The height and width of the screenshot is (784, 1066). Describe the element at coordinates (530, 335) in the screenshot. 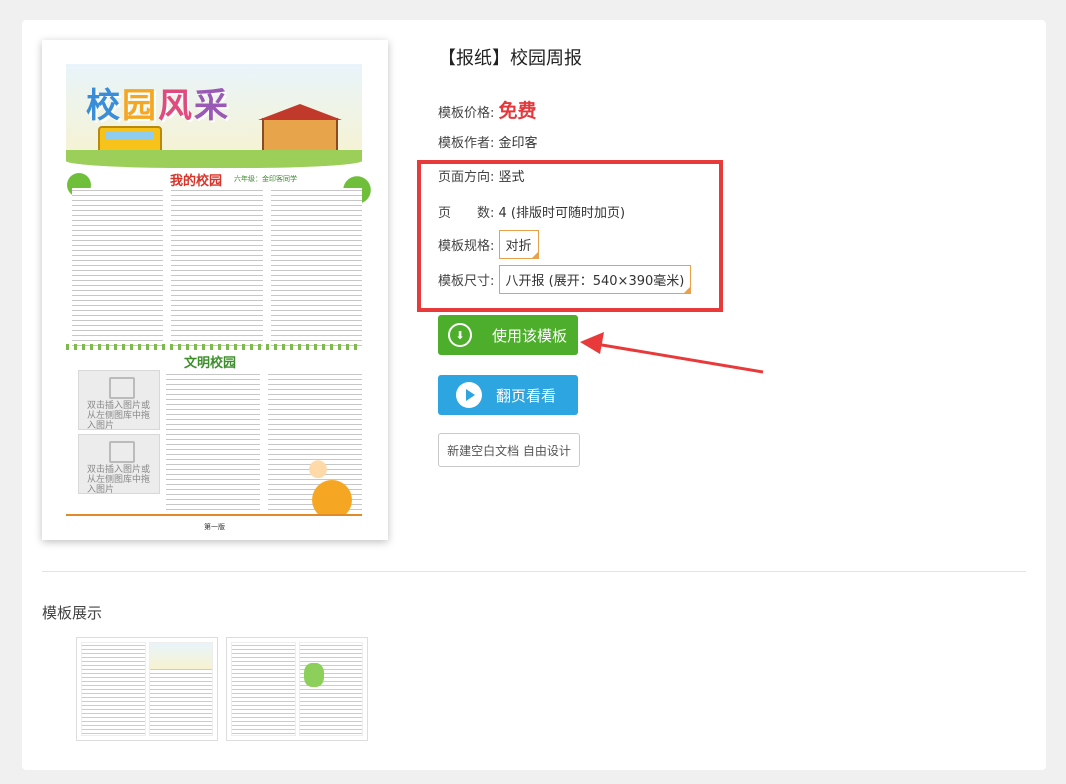

I see `use-template-label: 使用该模板` at that location.